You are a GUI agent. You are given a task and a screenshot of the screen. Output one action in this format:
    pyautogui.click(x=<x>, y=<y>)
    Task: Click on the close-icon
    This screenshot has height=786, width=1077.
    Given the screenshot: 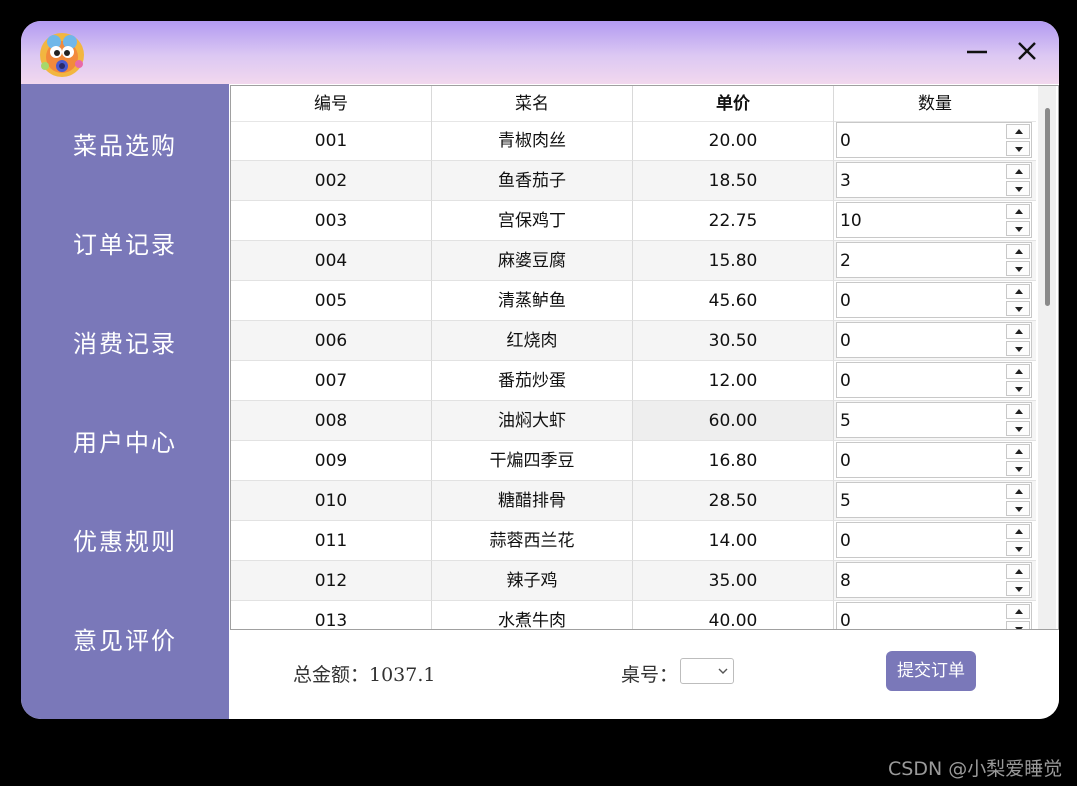 What is the action you would take?
    pyautogui.click(x=1027, y=51)
    